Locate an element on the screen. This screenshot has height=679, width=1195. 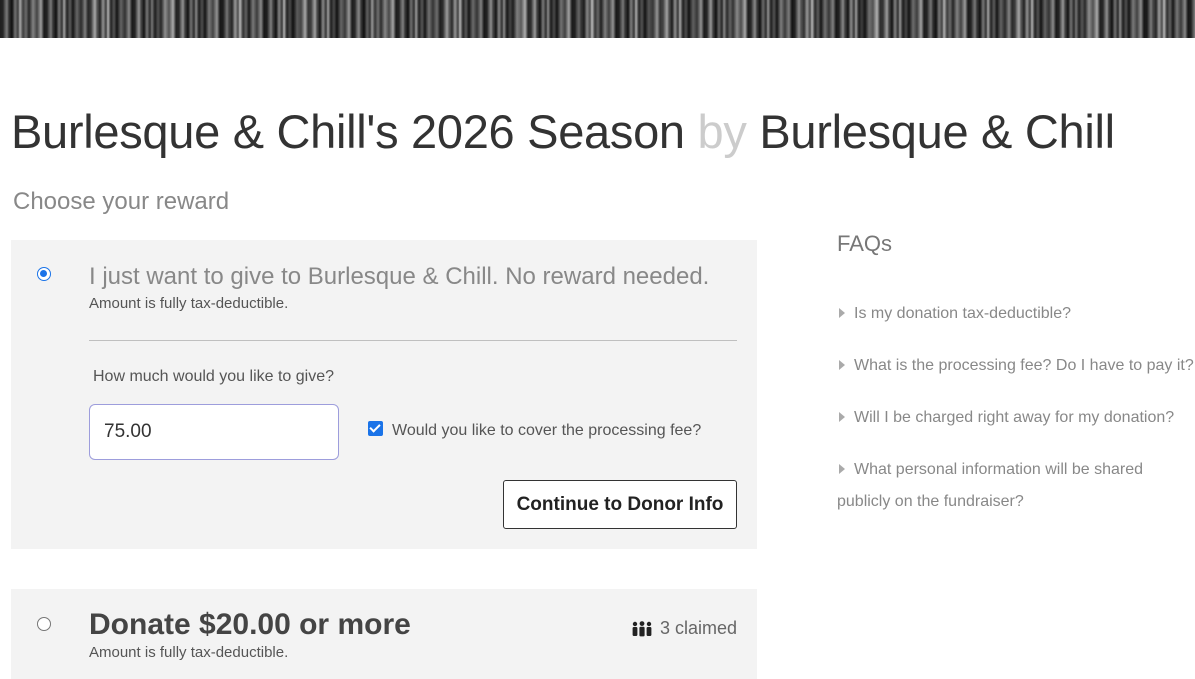
faq-item-tax-deductible: Is my donation tax-deductible? is located at coordinates (1016, 314).